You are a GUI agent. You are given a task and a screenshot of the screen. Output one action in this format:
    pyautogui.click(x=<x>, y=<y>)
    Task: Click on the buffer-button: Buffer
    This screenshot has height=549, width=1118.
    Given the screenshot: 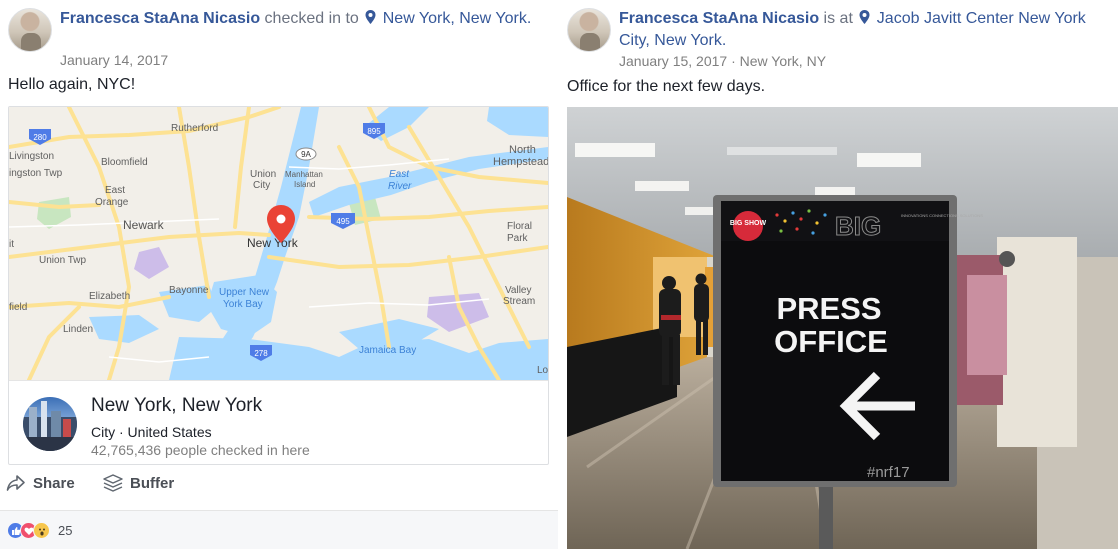 What is the action you would take?
    pyautogui.click(x=138, y=483)
    